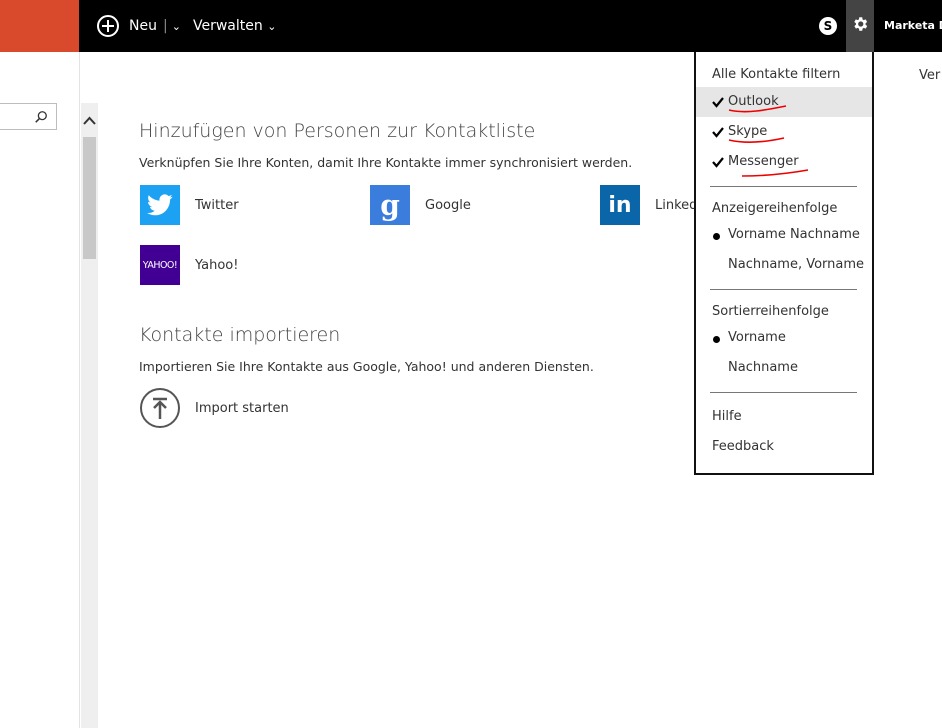 The width and height of the screenshot is (942, 728). Describe the element at coordinates (794, 234) in the screenshot. I see `option-label: Vorname Nachname` at that location.